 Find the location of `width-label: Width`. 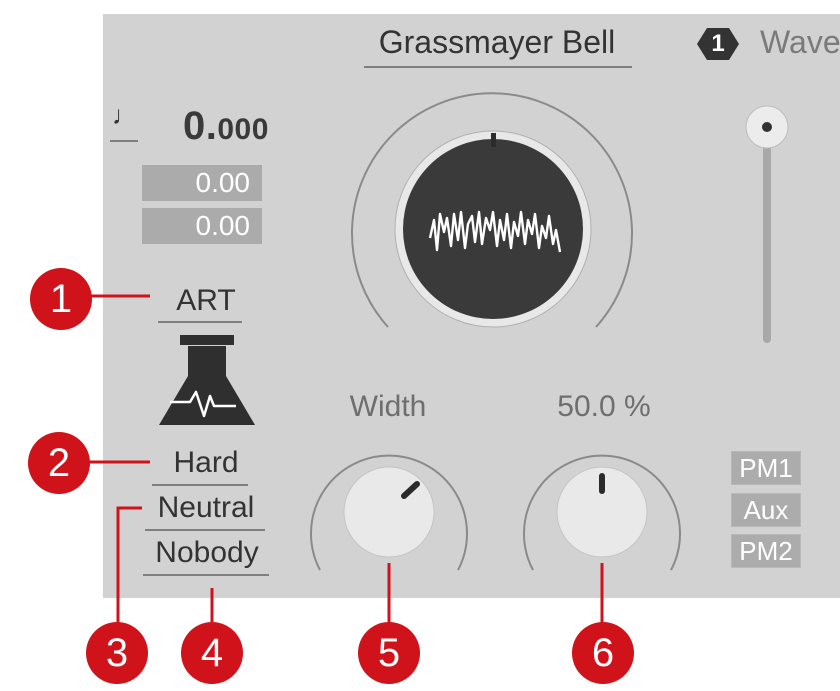

width-label: Width is located at coordinates (388, 406).